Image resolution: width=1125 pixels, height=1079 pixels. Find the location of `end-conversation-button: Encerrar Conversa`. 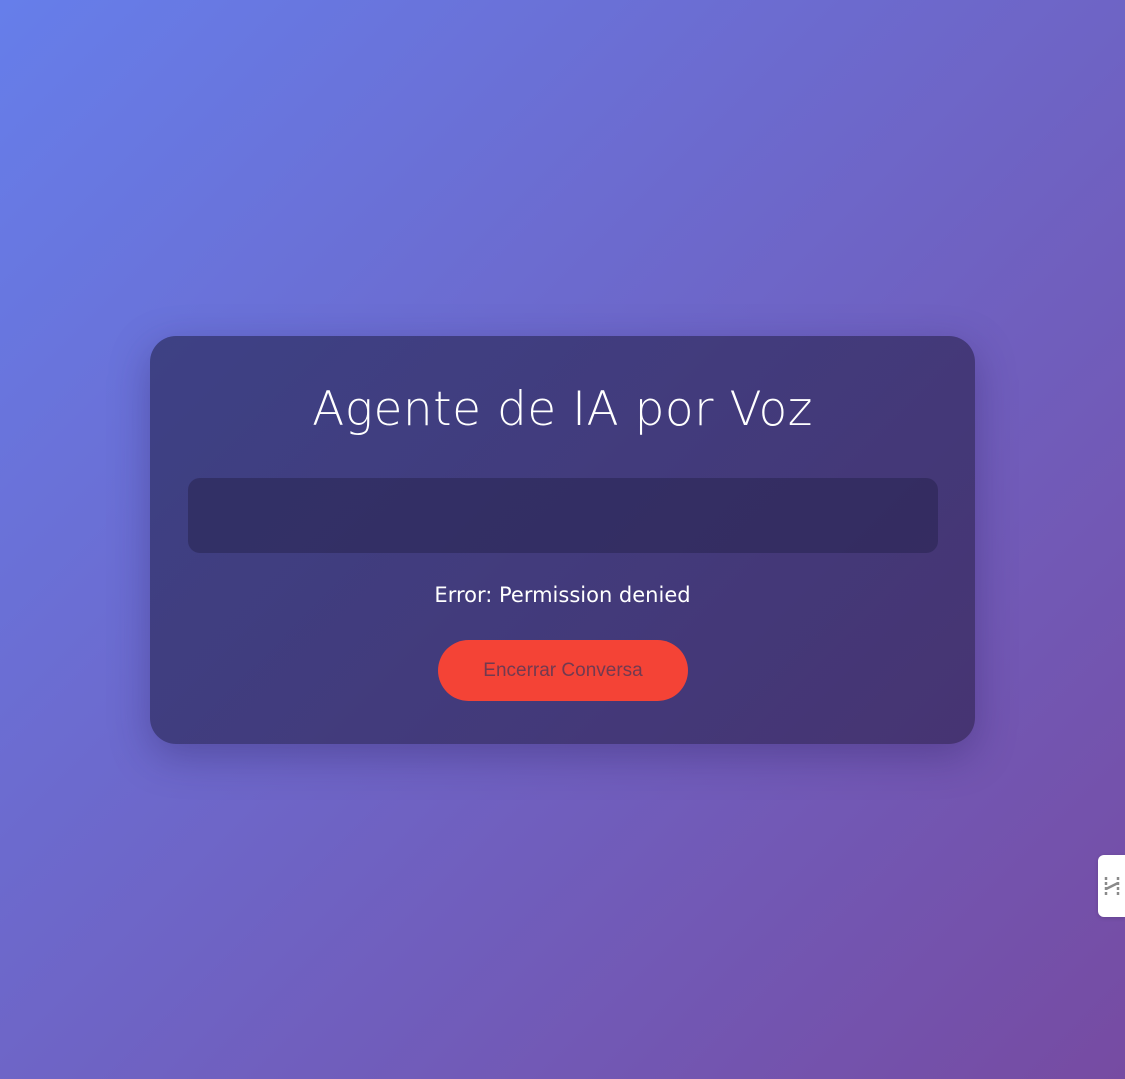

end-conversation-button: Encerrar Conversa is located at coordinates (563, 670).